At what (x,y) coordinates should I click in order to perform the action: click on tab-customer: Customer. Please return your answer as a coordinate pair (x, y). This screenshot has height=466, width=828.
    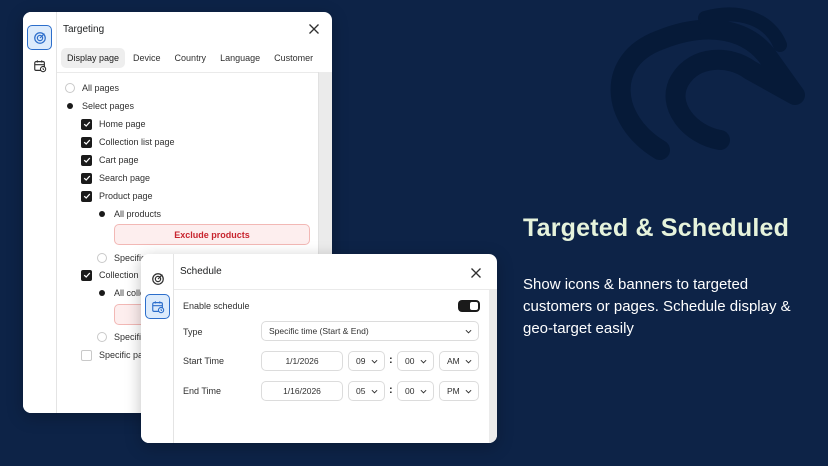
    Looking at the image, I should click on (293, 58).